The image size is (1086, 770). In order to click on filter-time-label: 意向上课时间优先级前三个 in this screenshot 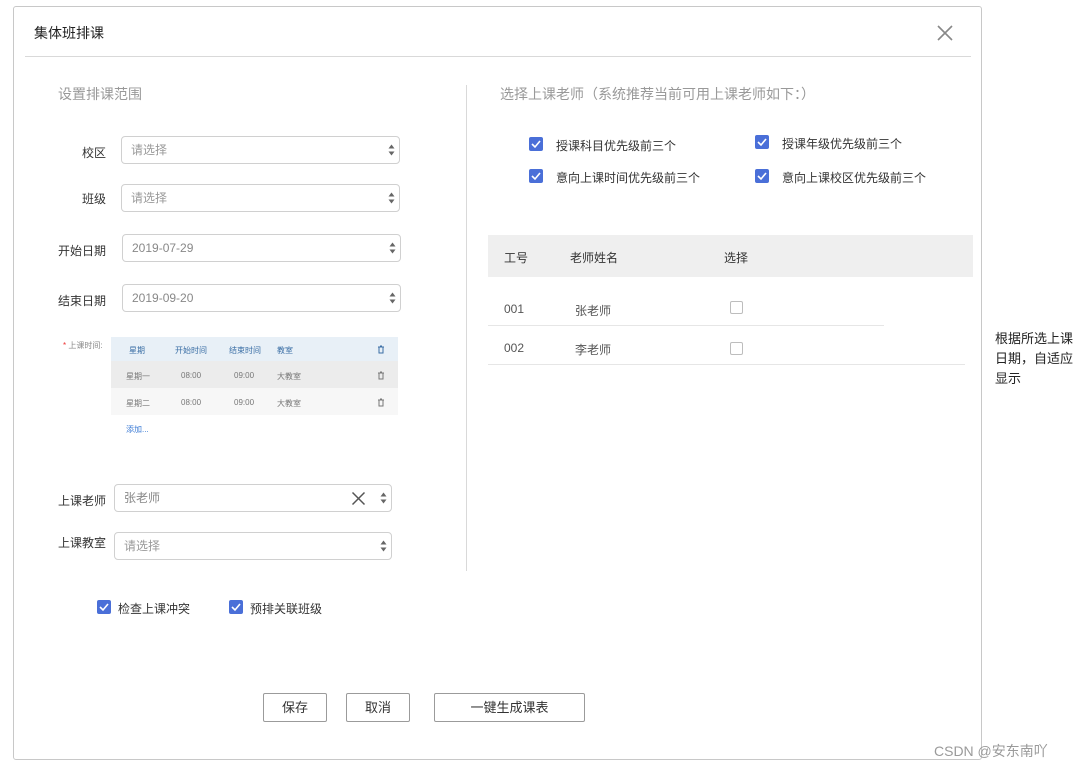, I will do `click(628, 178)`.